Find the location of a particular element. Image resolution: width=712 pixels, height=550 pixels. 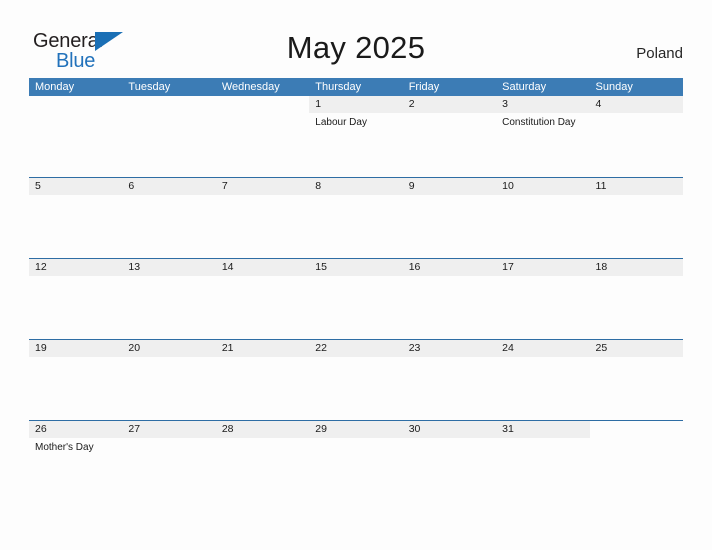

week-date-band: 12 13 14 15 16 17 18 is located at coordinates (356, 267).